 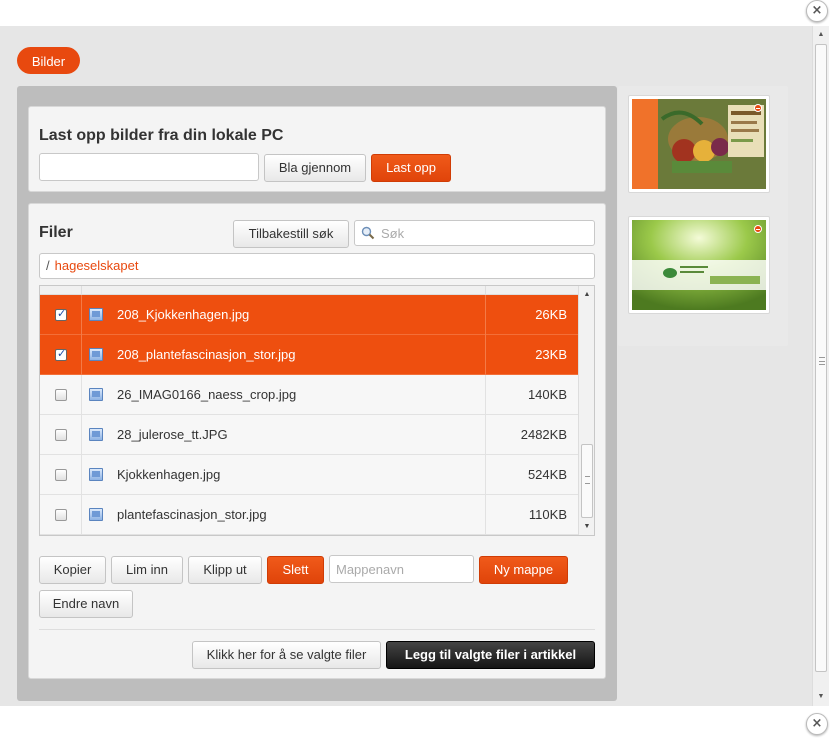 What do you see at coordinates (547, 514) in the screenshot?
I see `file-size: 110KB` at bounding box center [547, 514].